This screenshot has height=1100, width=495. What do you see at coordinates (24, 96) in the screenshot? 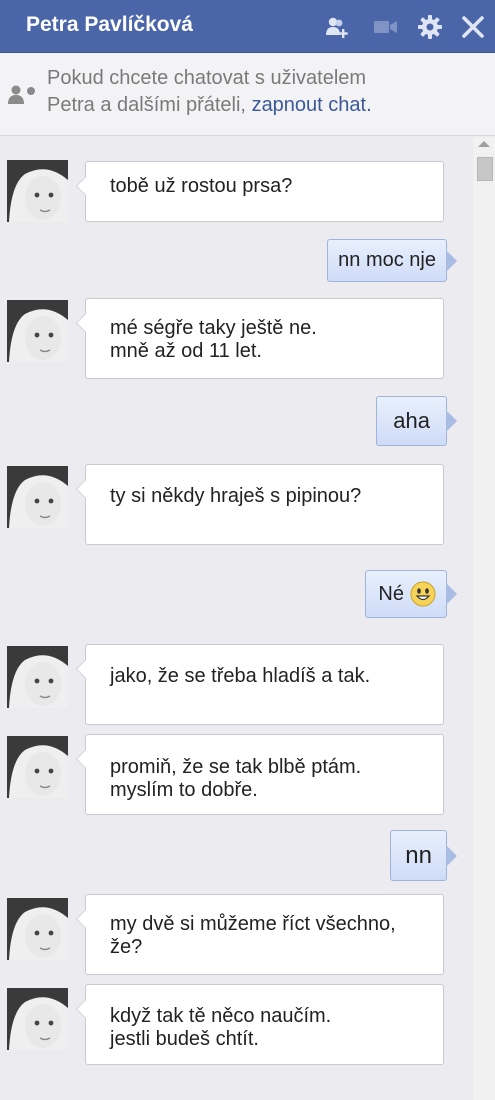
I see `friends-icon` at bounding box center [24, 96].